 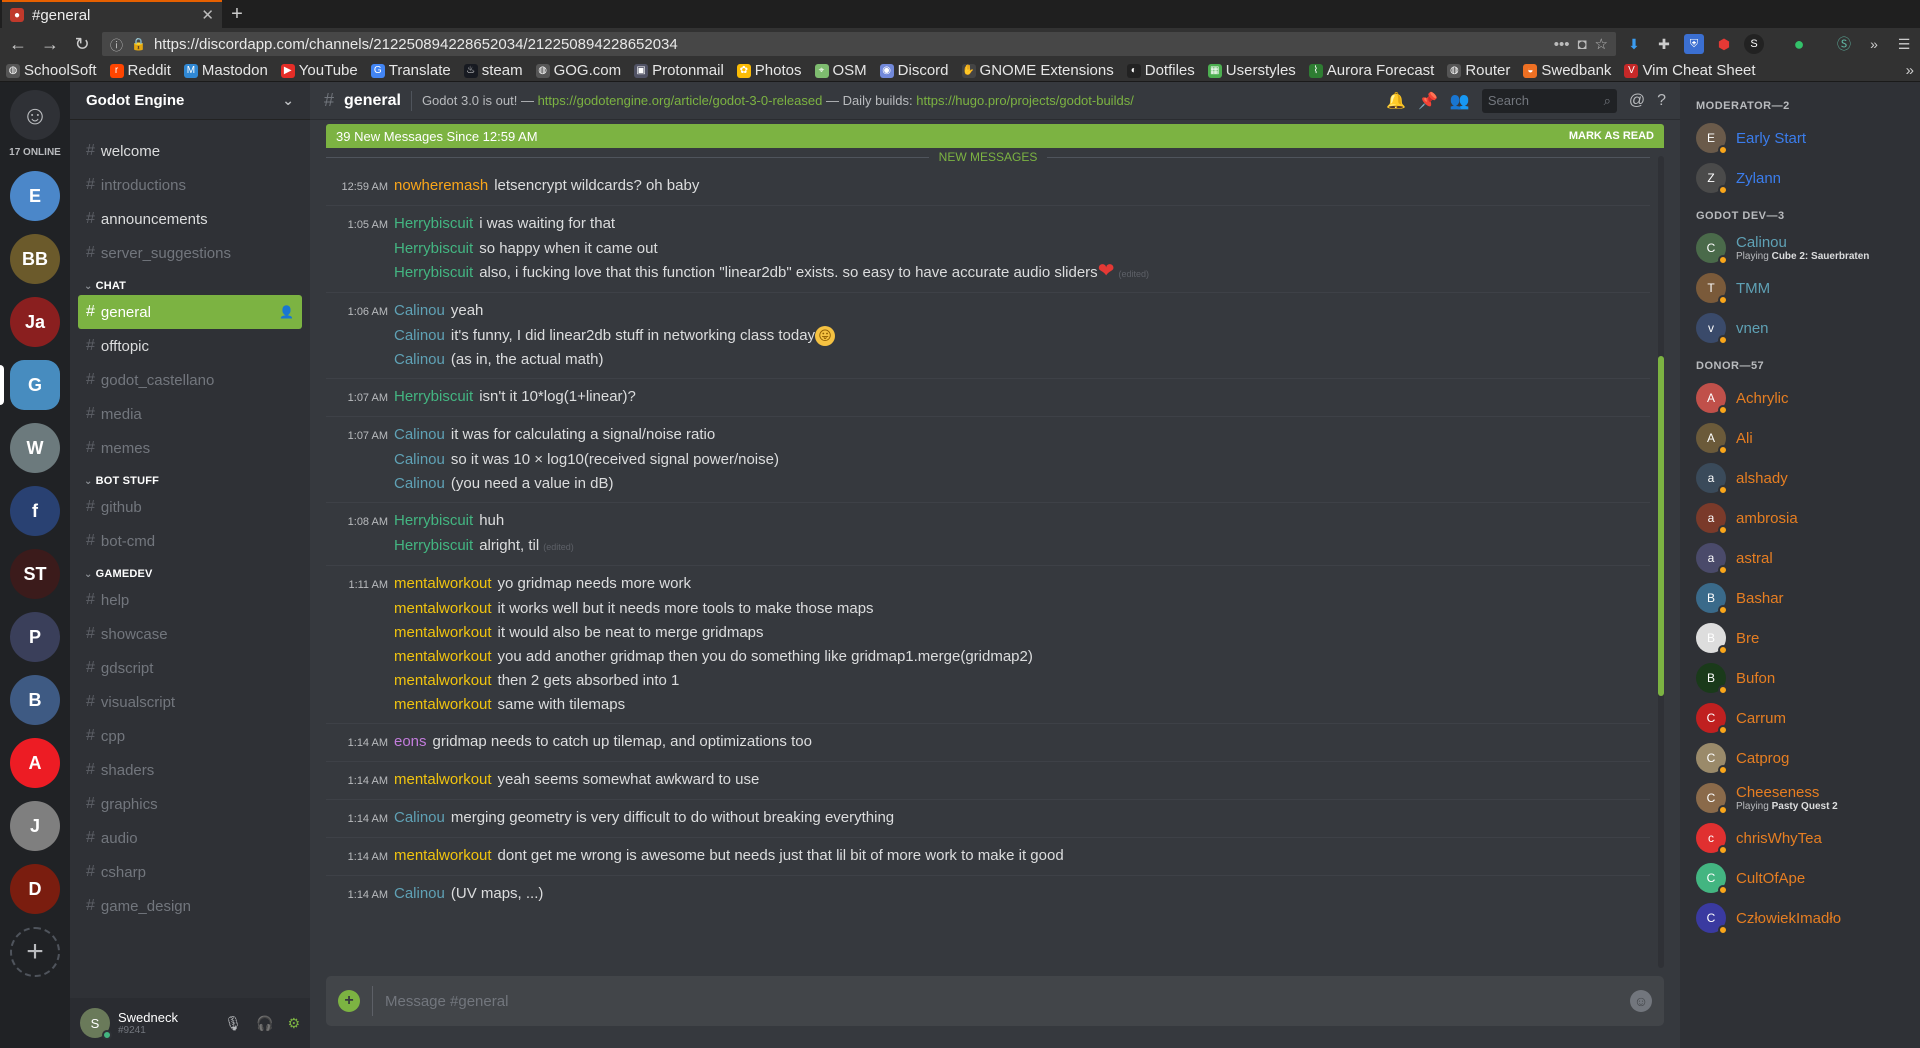 What do you see at coordinates (1804, 918) in the screenshot?
I see `member-item: C CzłowiekImadło` at bounding box center [1804, 918].